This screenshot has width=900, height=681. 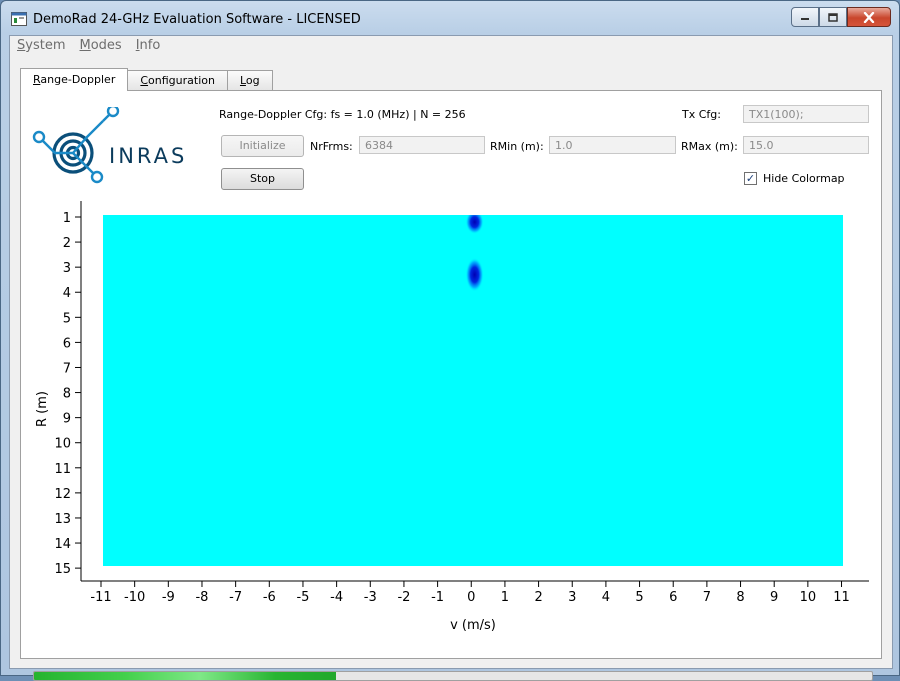 I want to click on x-tick-label: -10, so click(x=134, y=597).